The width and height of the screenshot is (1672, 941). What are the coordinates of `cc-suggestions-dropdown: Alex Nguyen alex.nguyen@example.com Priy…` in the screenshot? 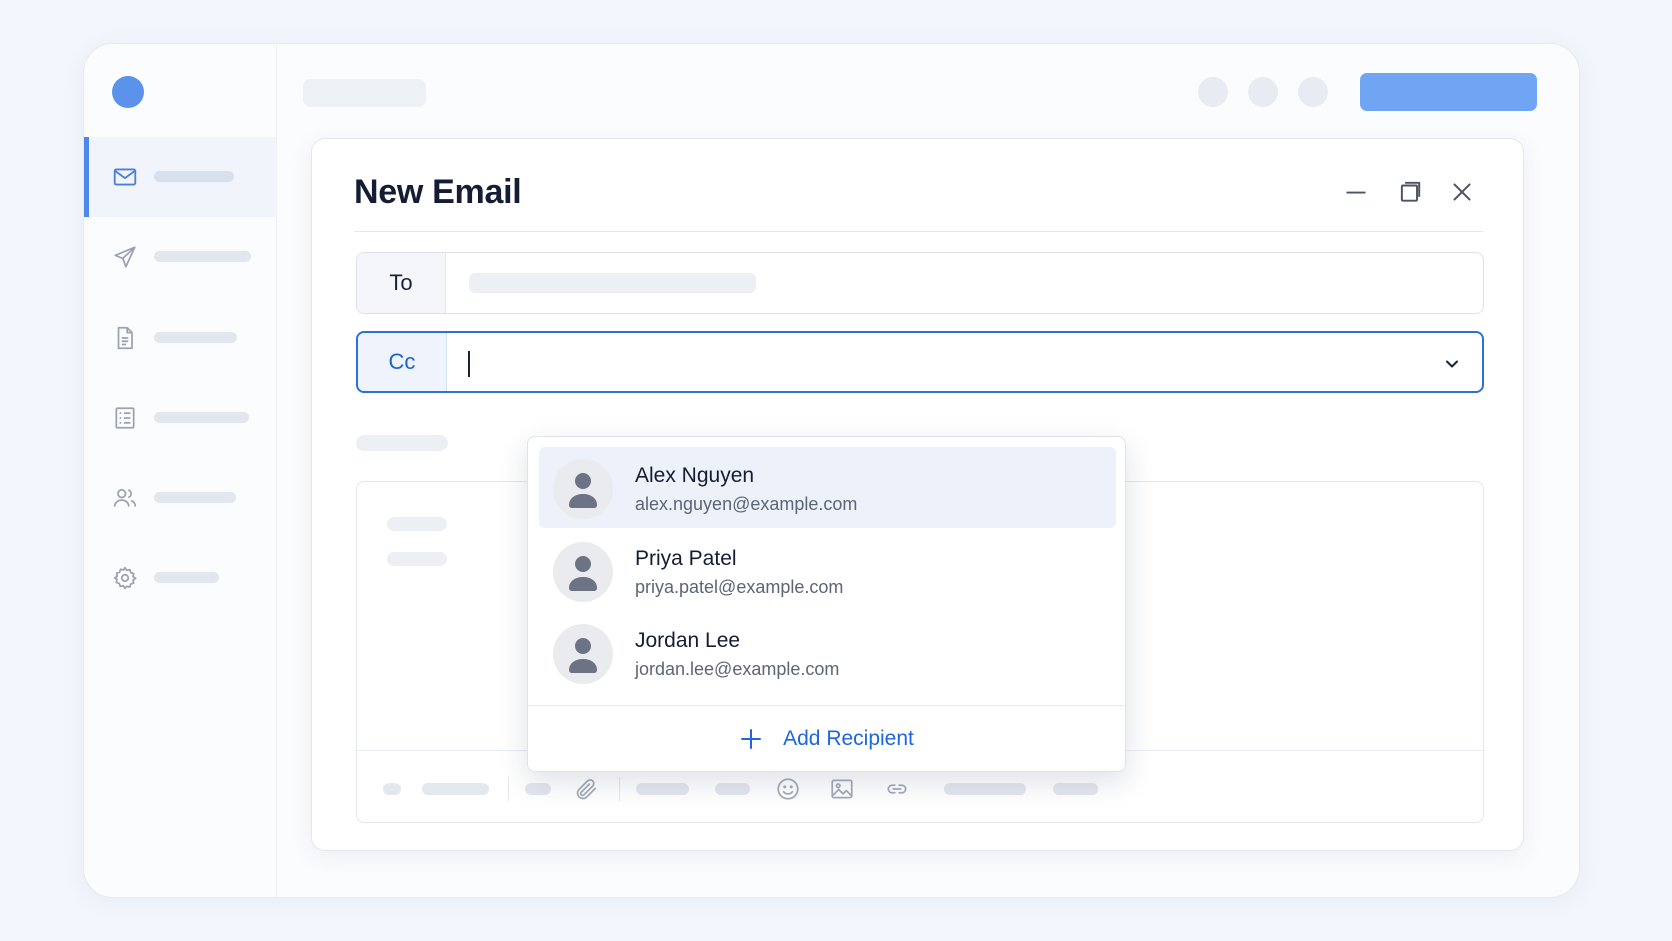 It's located at (826, 604).